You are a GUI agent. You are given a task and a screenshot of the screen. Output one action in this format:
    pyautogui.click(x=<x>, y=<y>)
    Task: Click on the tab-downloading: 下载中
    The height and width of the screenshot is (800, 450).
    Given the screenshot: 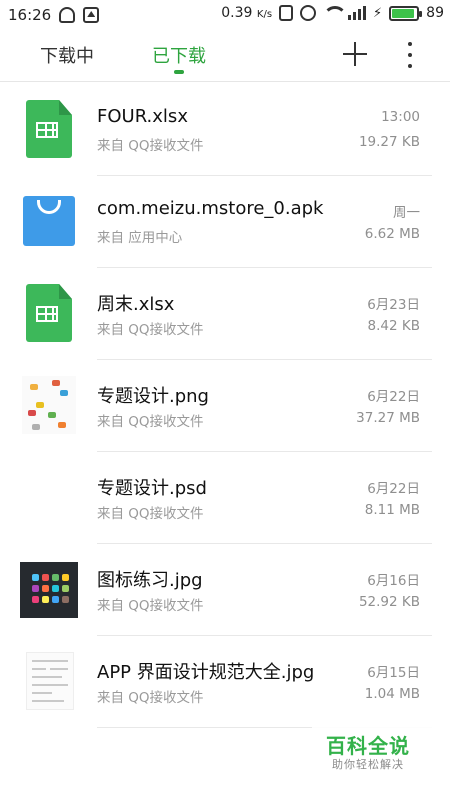 What is the action you would take?
    pyautogui.click(x=67, y=55)
    